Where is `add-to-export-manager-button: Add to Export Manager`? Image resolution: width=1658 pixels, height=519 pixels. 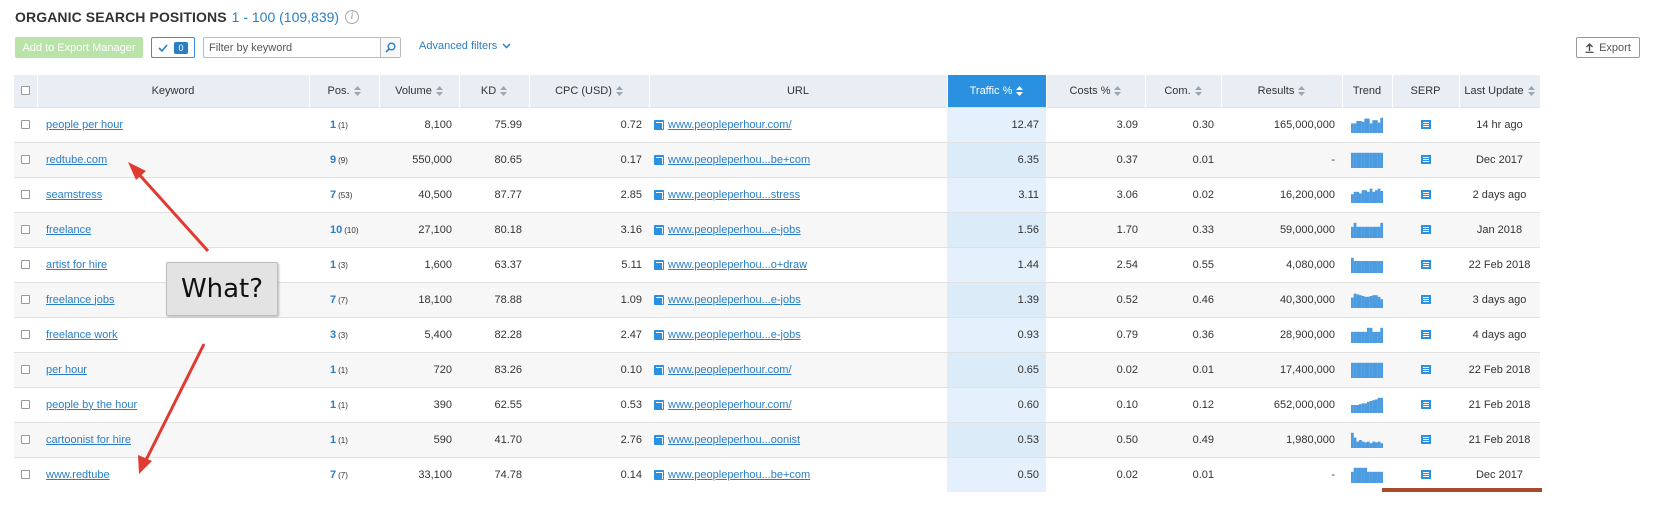
add-to-export-manager-button: Add to Export Manager is located at coordinates (79, 47).